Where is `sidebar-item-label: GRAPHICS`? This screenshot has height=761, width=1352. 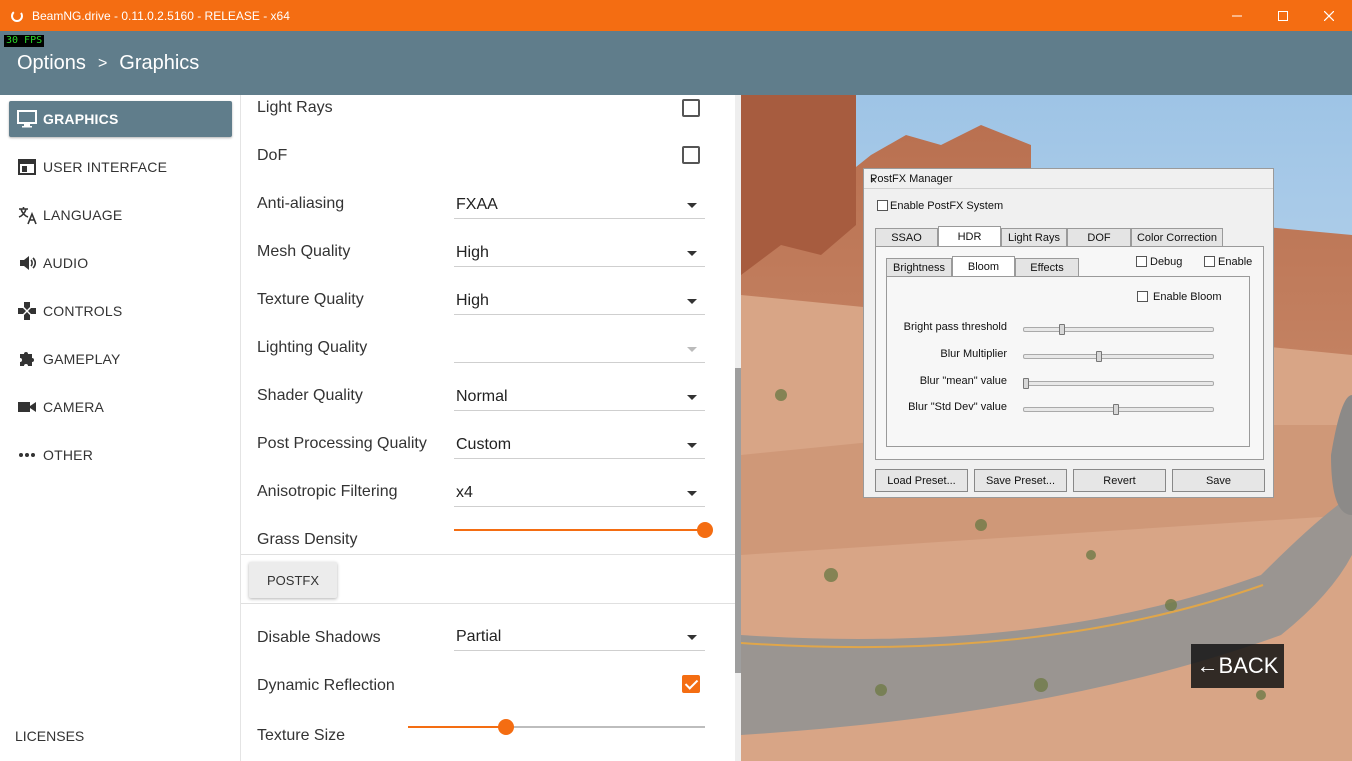 sidebar-item-label: GRAPHICS is located at coordinates (81, 119).